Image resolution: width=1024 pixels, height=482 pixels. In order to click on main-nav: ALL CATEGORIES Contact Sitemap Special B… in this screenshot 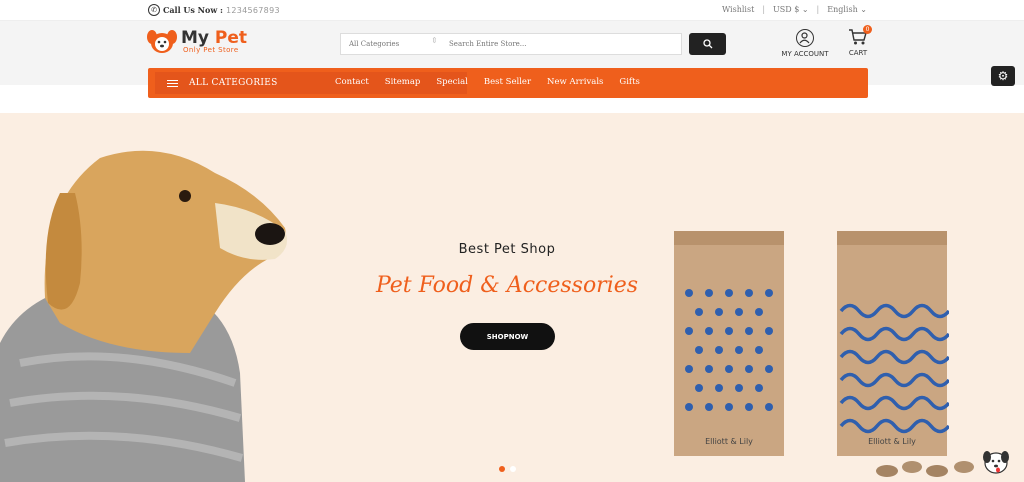, I will do `click(508, 83)`.